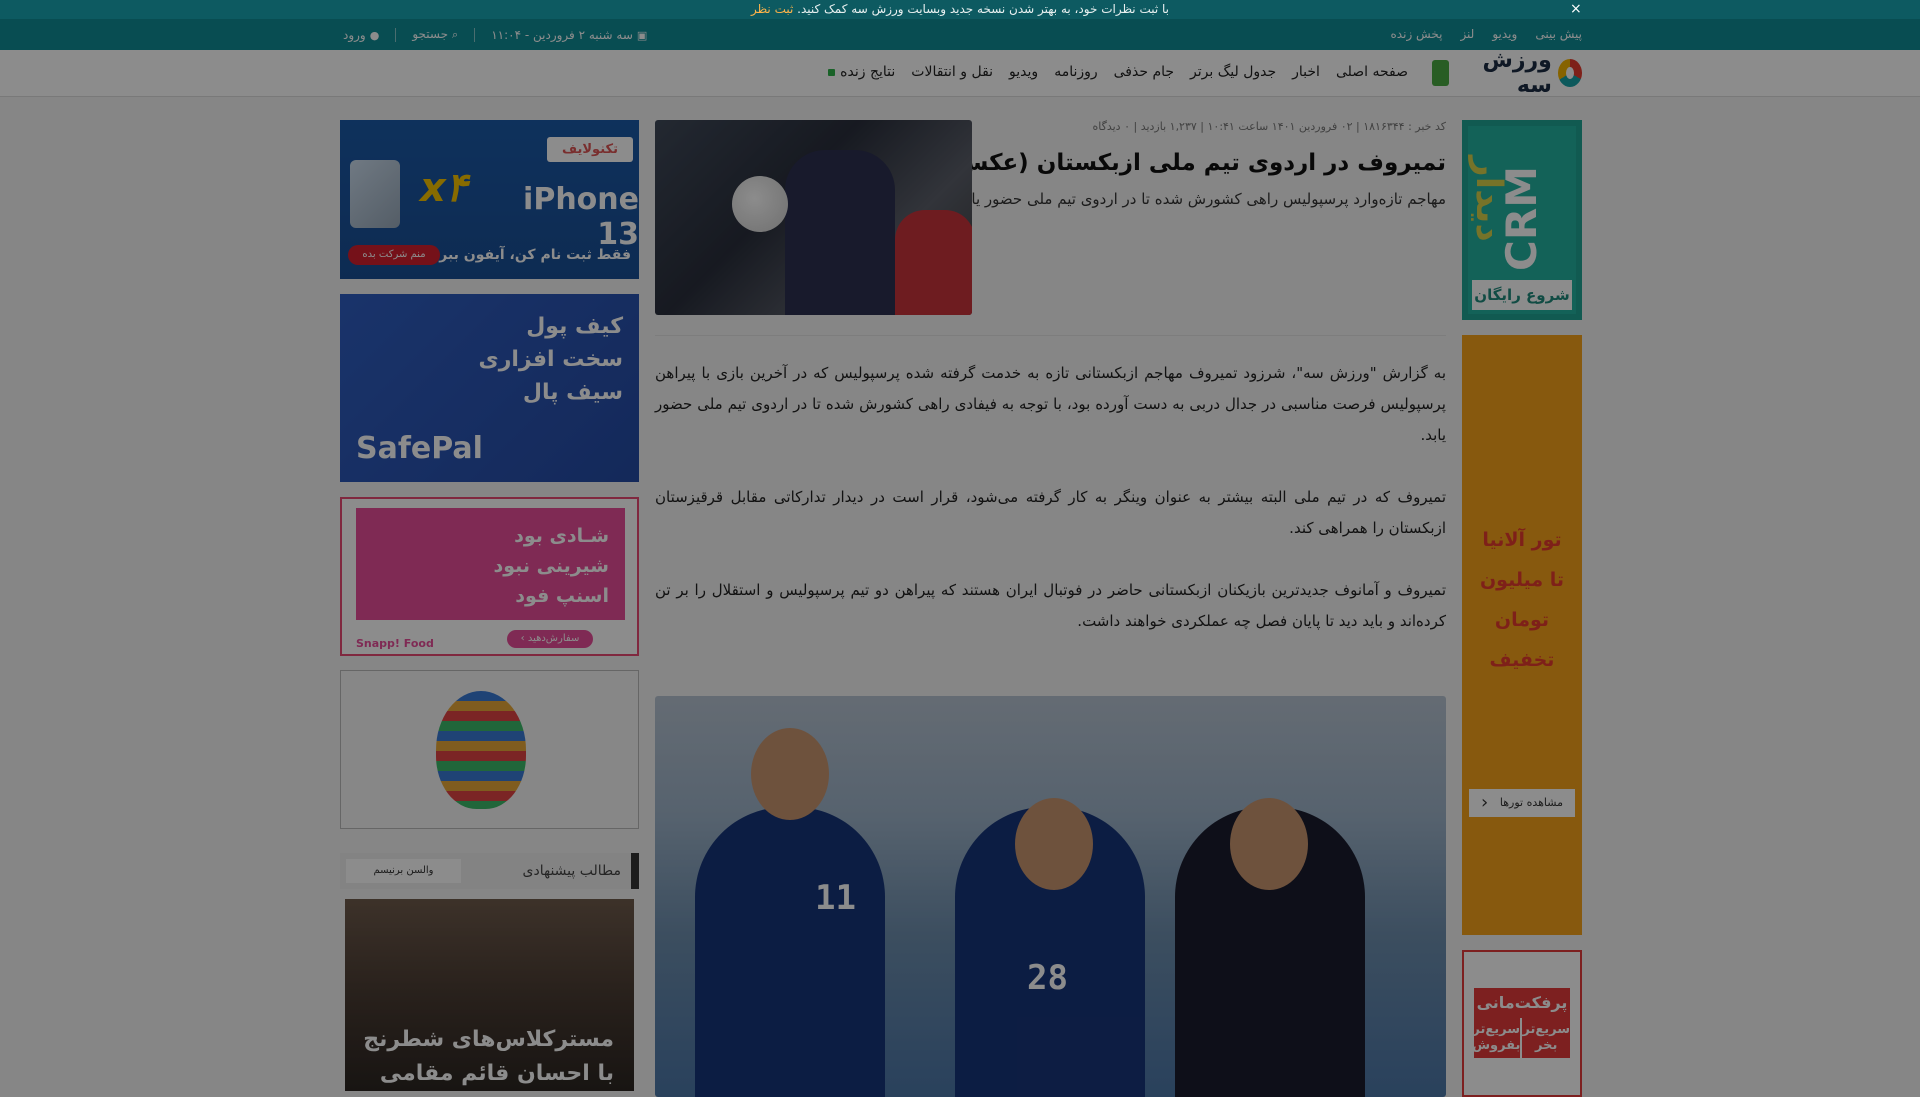 The width and height of the screenshot is (1920, 1097). What do you see at coordinates (760, 204) in the screenshot?
I see `hero-ball` at bounding box center [760, 204].